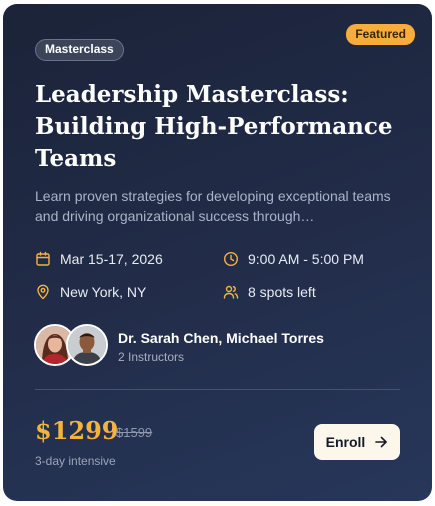  Describe the element at coordinates (43, 258) in the screenshot. I see `calendar-icon` at that location.